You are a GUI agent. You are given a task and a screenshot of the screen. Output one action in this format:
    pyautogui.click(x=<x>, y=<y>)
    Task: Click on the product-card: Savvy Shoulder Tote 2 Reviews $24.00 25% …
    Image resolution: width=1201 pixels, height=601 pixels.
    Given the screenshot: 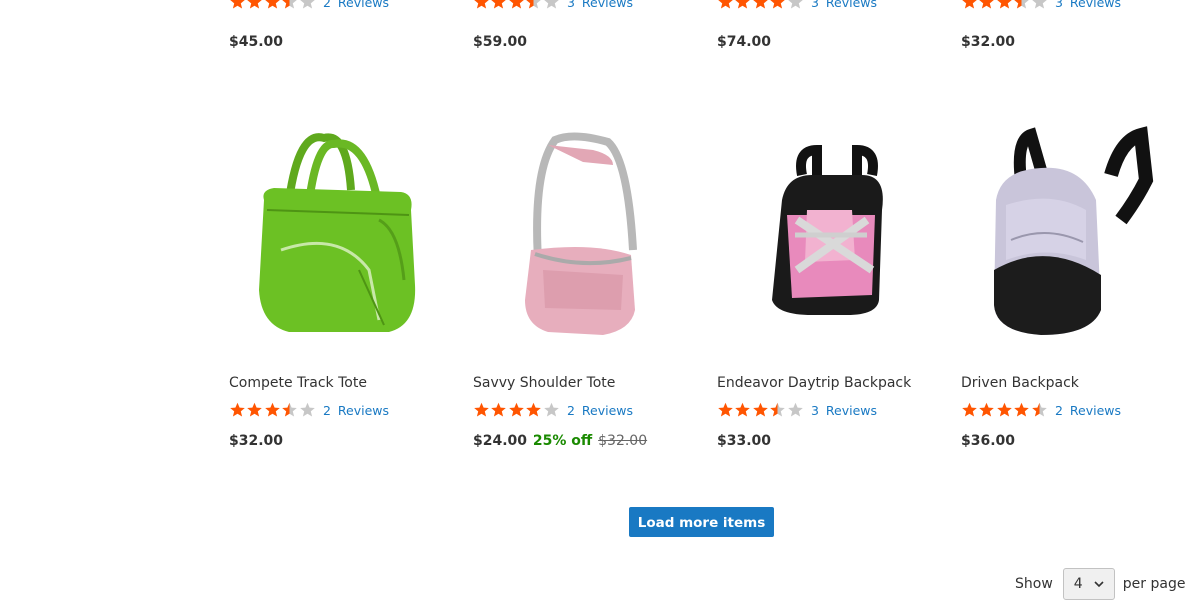 What is the action you would take?
    pyautogui.click(x=588, y=412)
    